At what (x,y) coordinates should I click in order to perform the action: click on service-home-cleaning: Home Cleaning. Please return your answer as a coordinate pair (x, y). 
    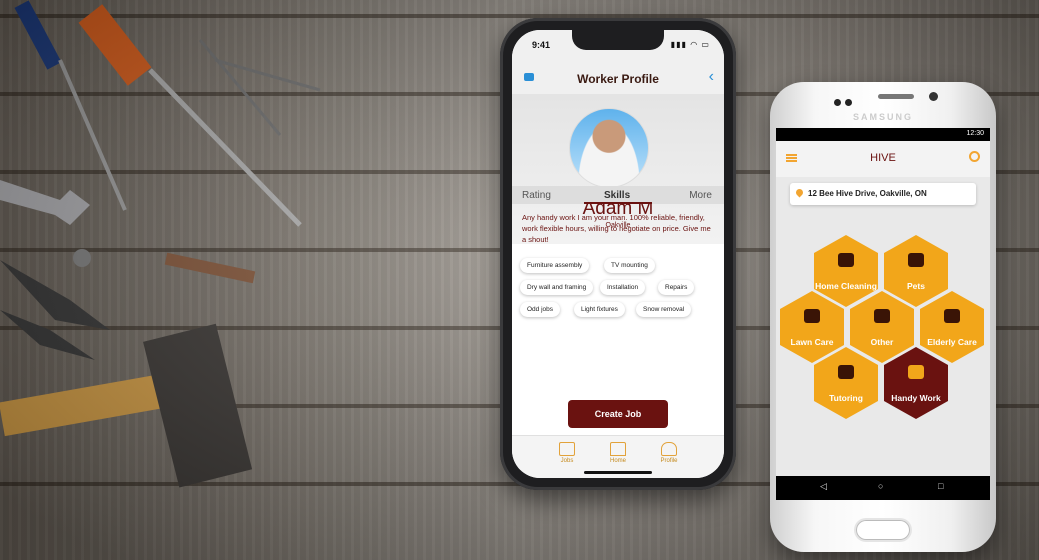
    Looking at the image, I should click on (846, 271).